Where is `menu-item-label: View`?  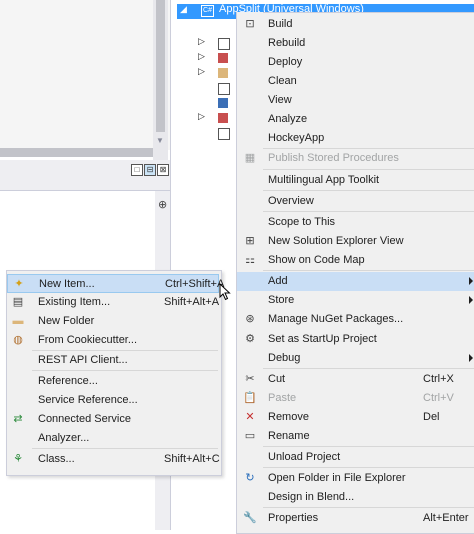 menu-item-label: View is located at coordinates (280, 100).